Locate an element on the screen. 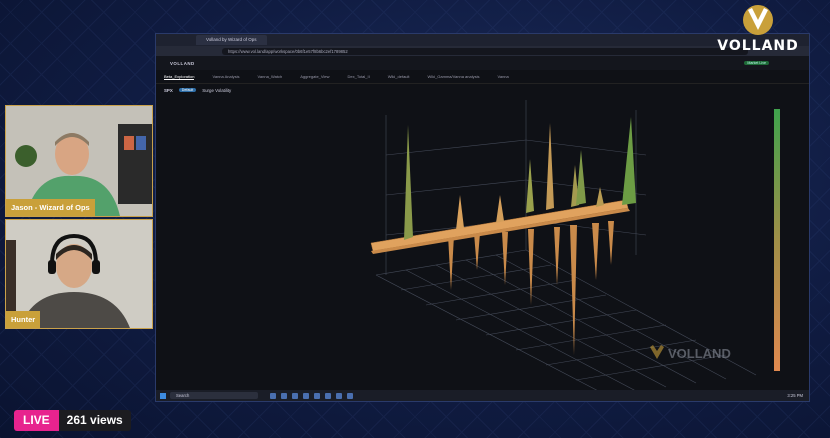 The image size is (830, 438). participant-name-label: Hunter is located at coordinates (23, 319).